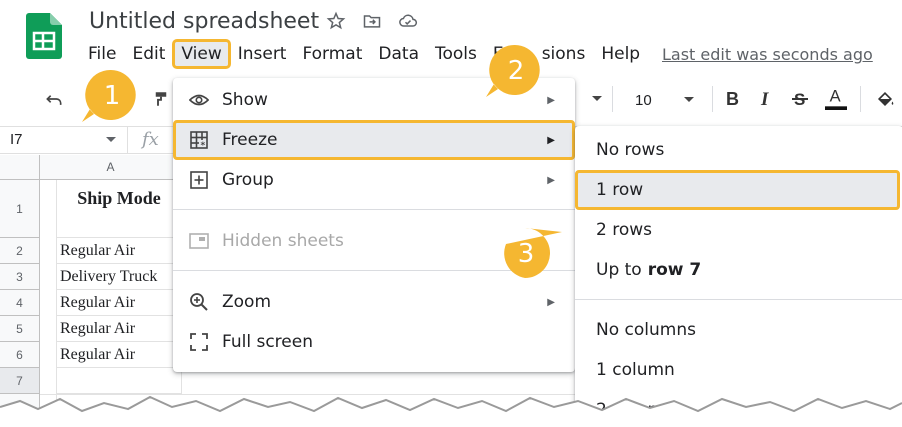  Describe the element at coordinates (64, 140) in the screenshot. I see `name-box: I7` at that location.